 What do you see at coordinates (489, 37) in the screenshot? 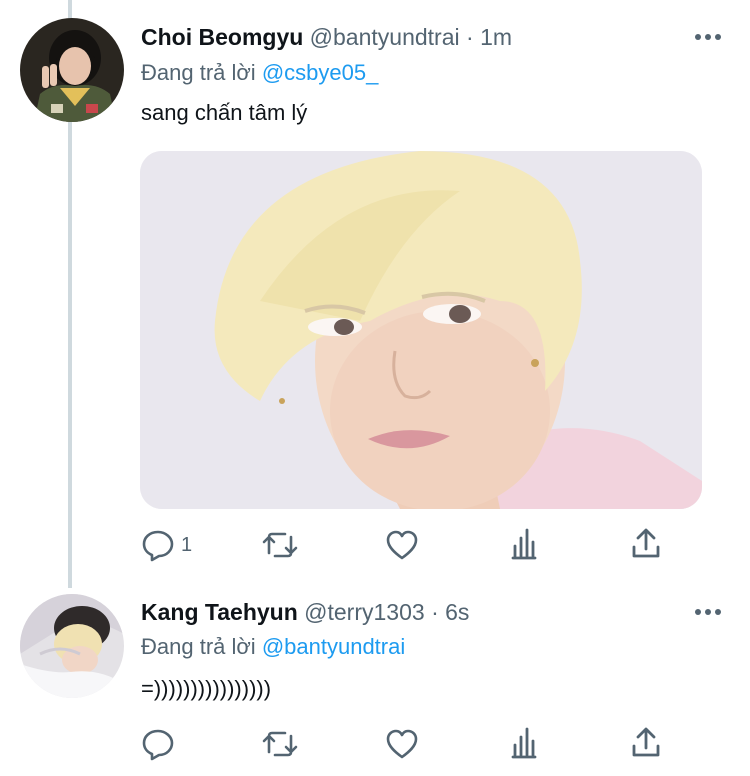
I see `timestamp: · 1m` at bounding box center [489, 37].